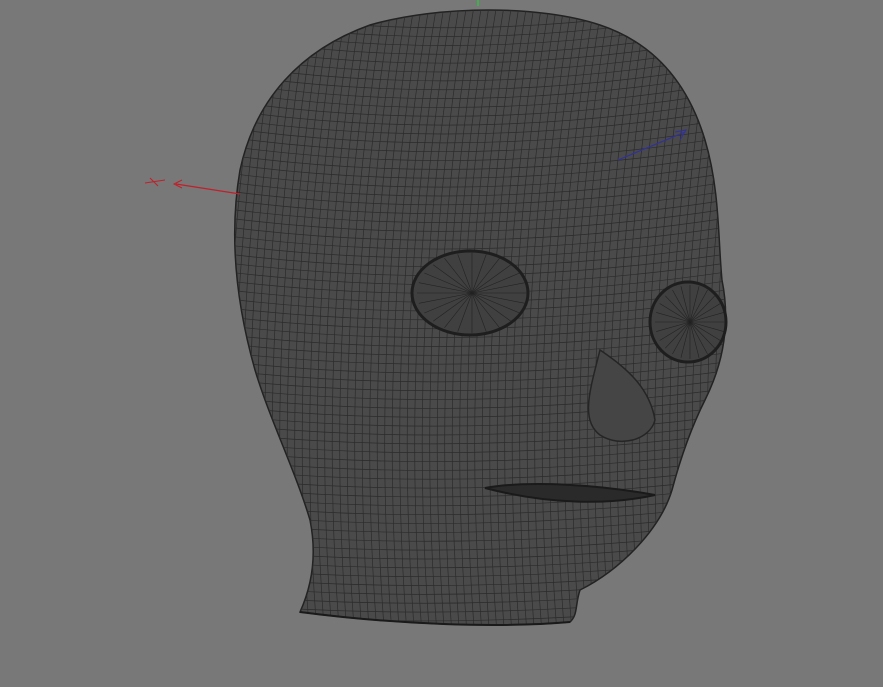  I want to click on right-eye, so click(688, 322).